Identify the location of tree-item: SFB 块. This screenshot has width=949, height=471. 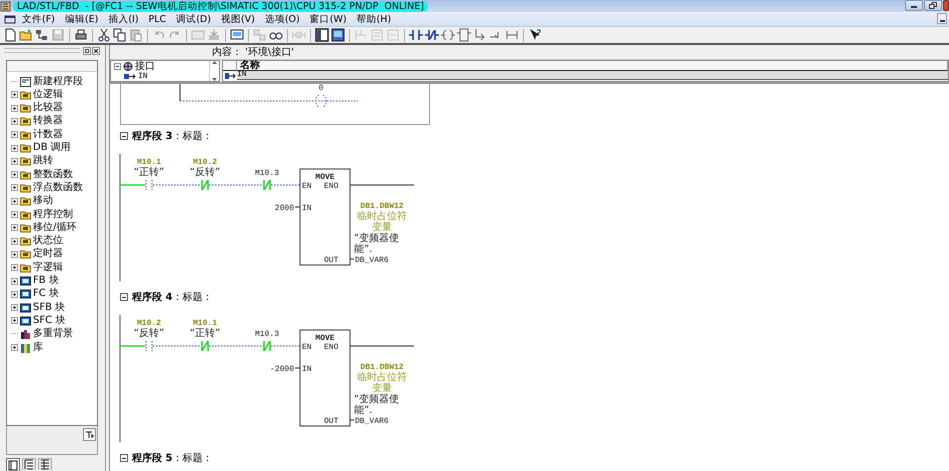
(49, 308).